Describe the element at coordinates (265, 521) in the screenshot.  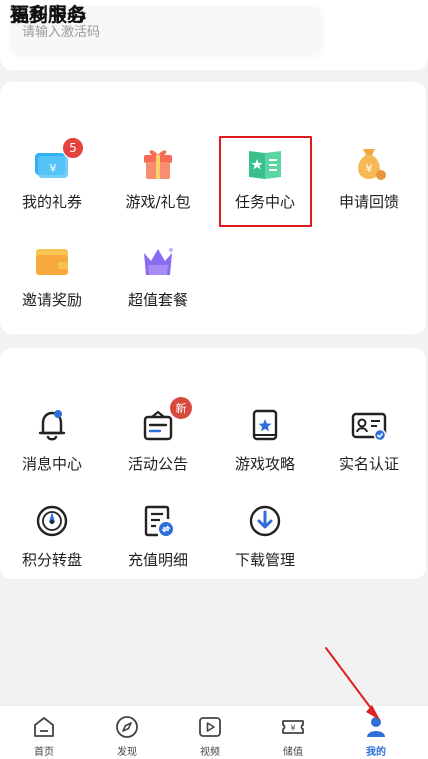
I see `download-icon` at that location.